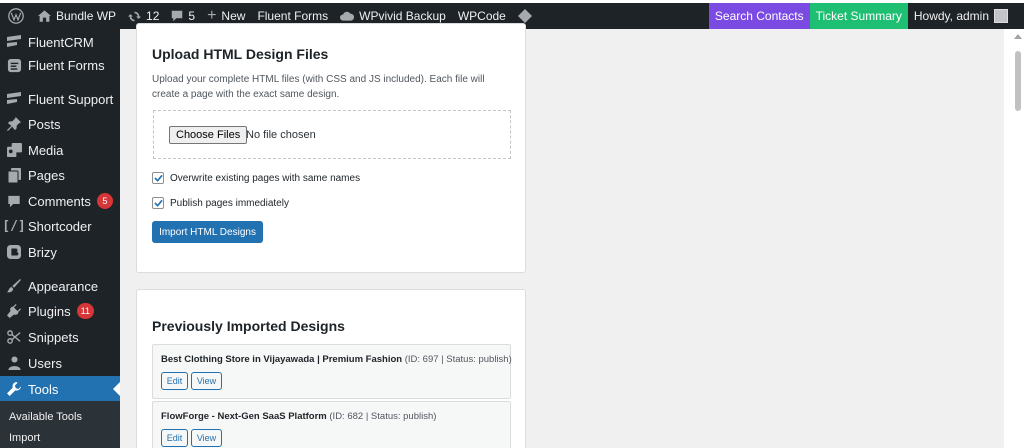 The height and width of the screenshot is (448, 1024). I want to click on menu-item-snippets: Snippets, so click(60, 337).